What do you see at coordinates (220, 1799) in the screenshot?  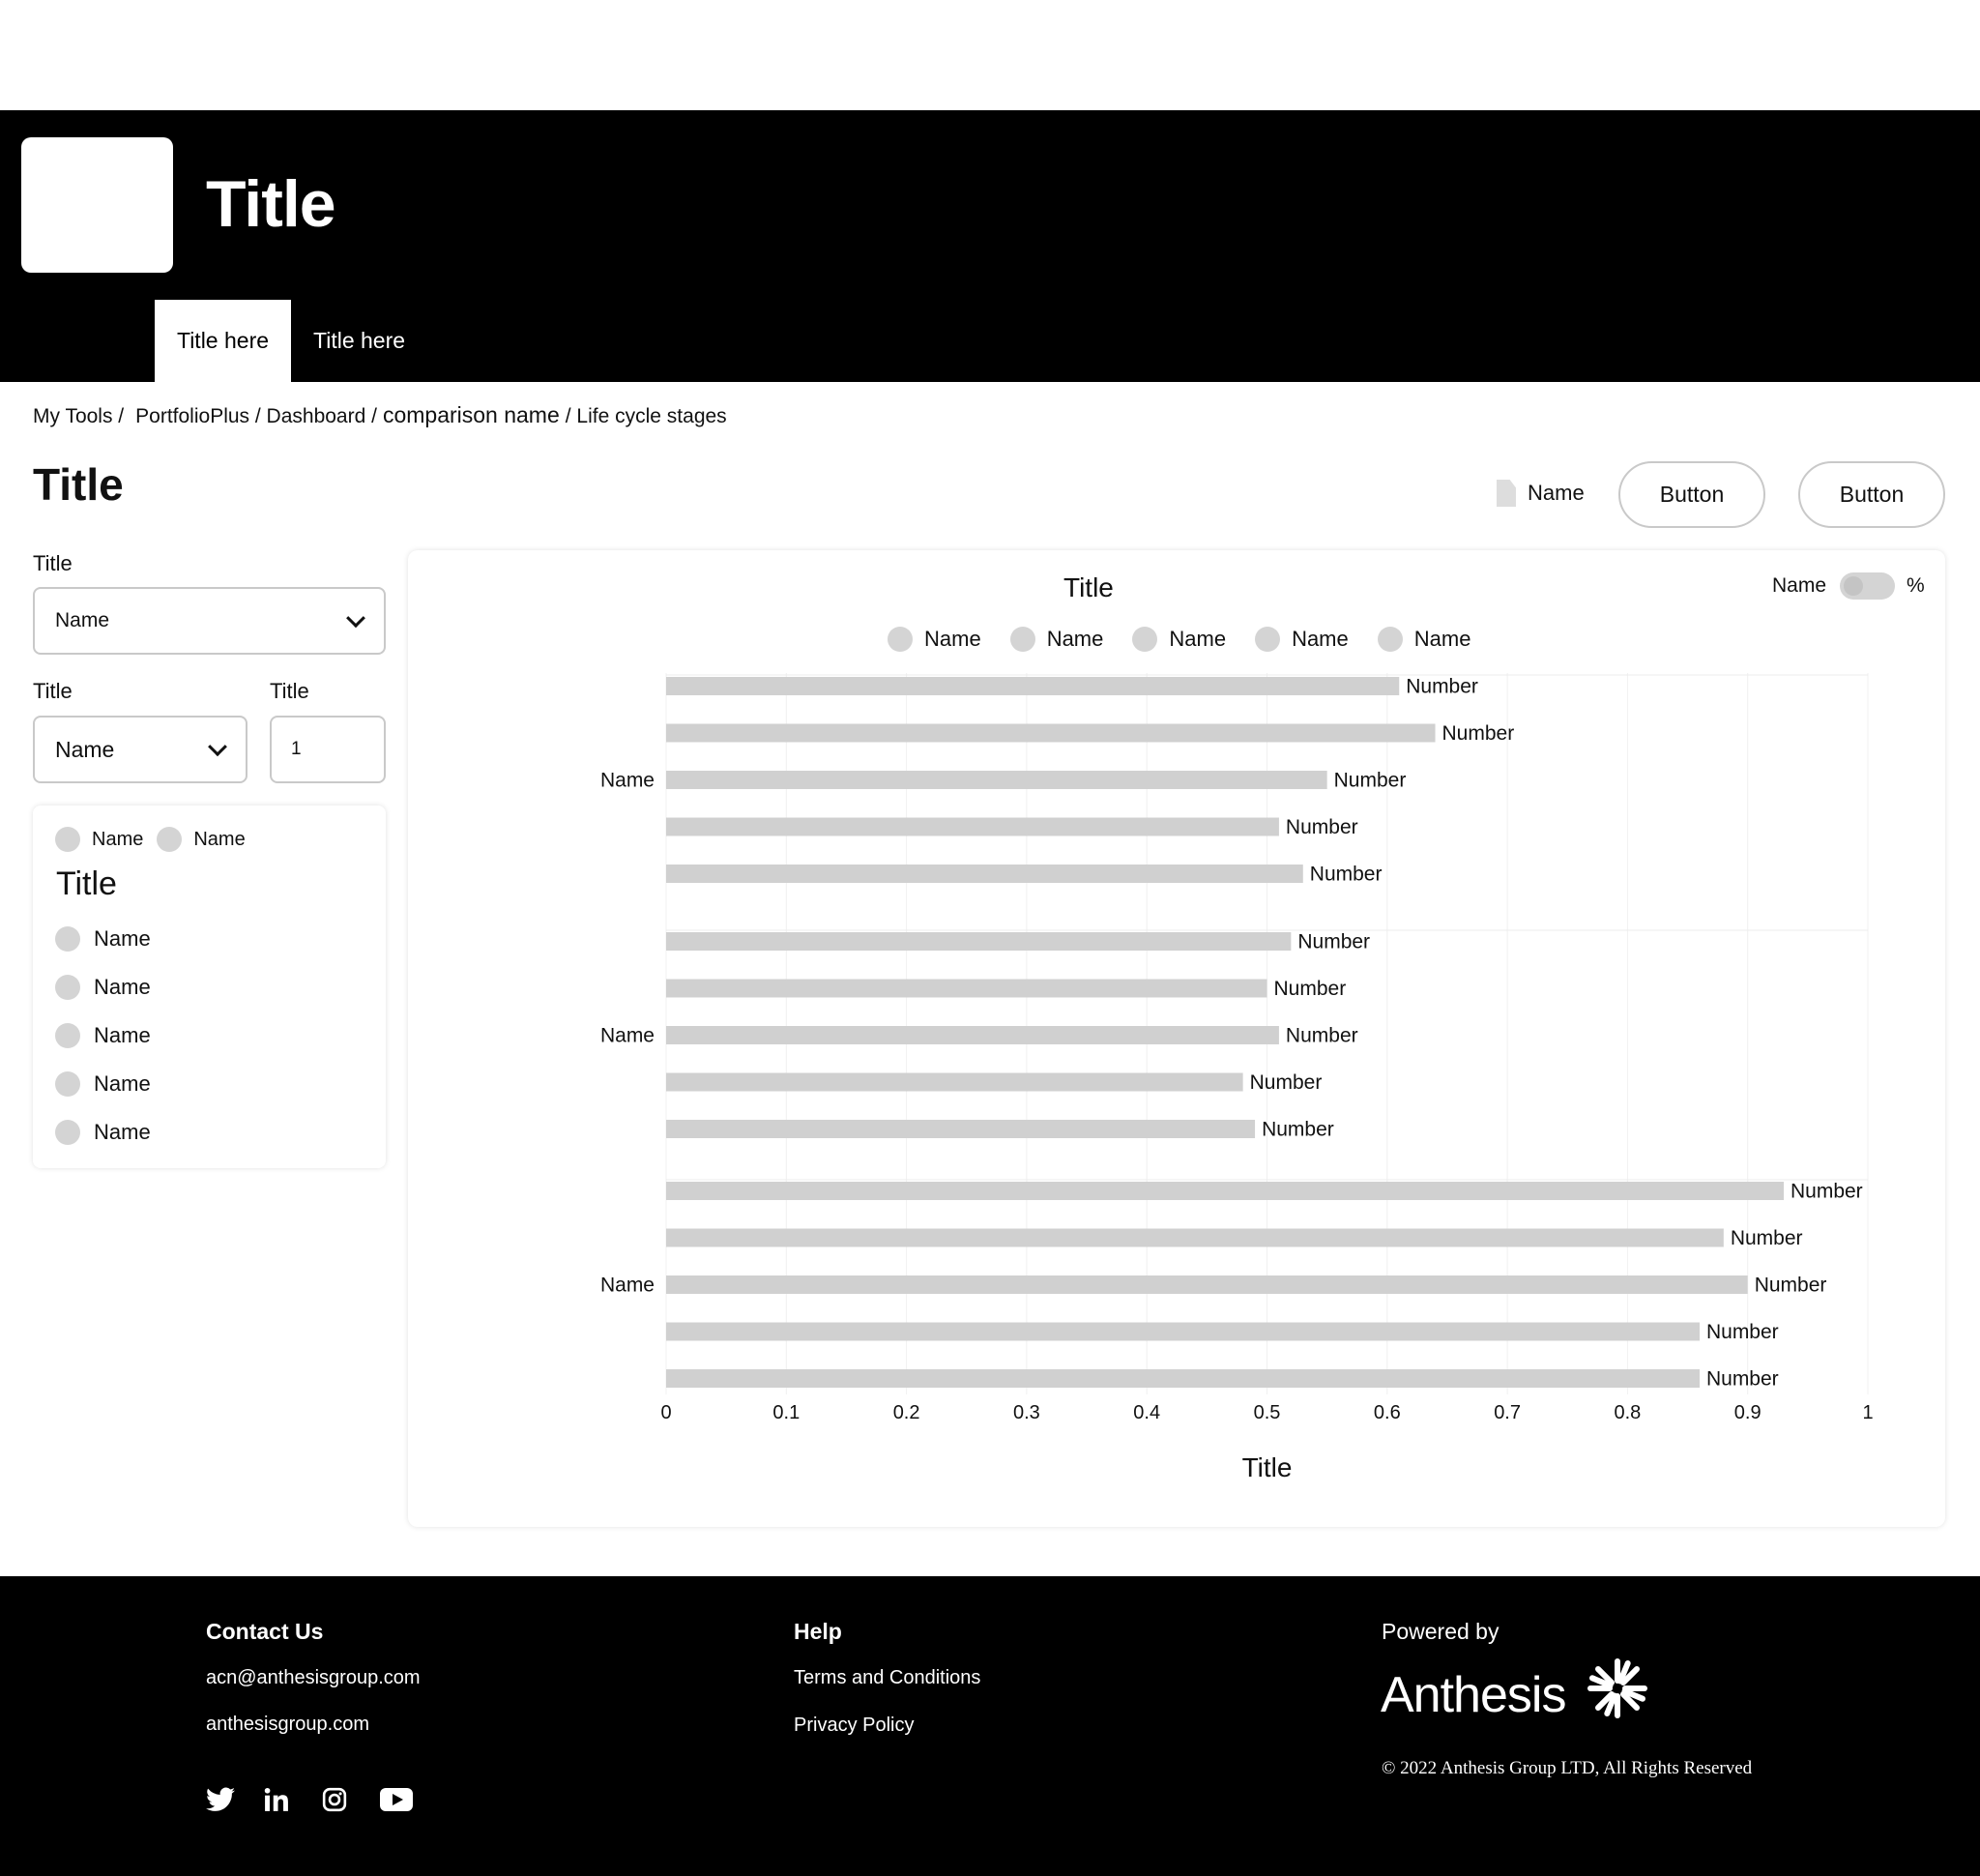 I see `twitter-icon` at bounding box center [220, 1799].